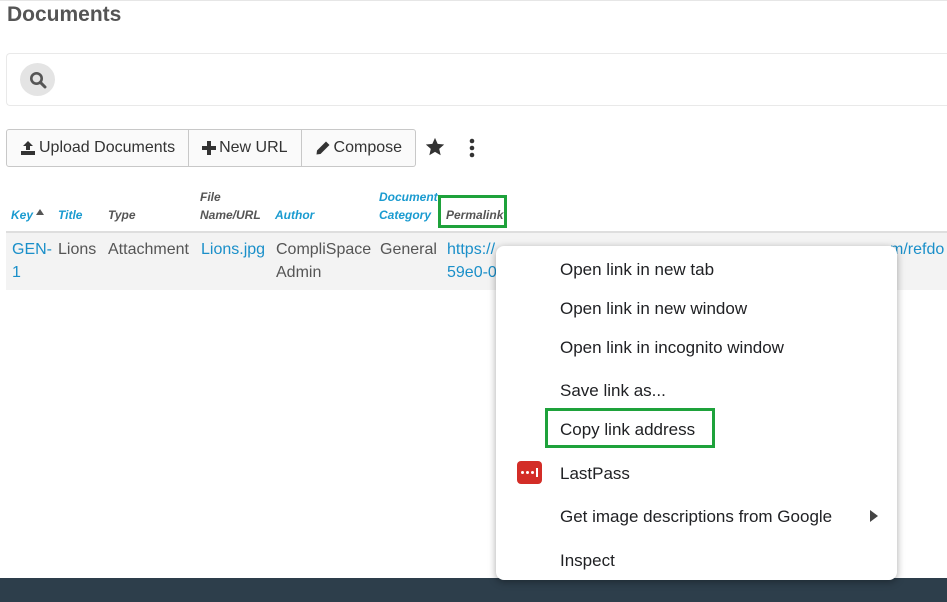 The height and width of the screenshot is (602, 947). What do you see at coordinates (253, 147) in the screenshot?
I see `new-url-label: New URL` at bounding box center [253, 147].